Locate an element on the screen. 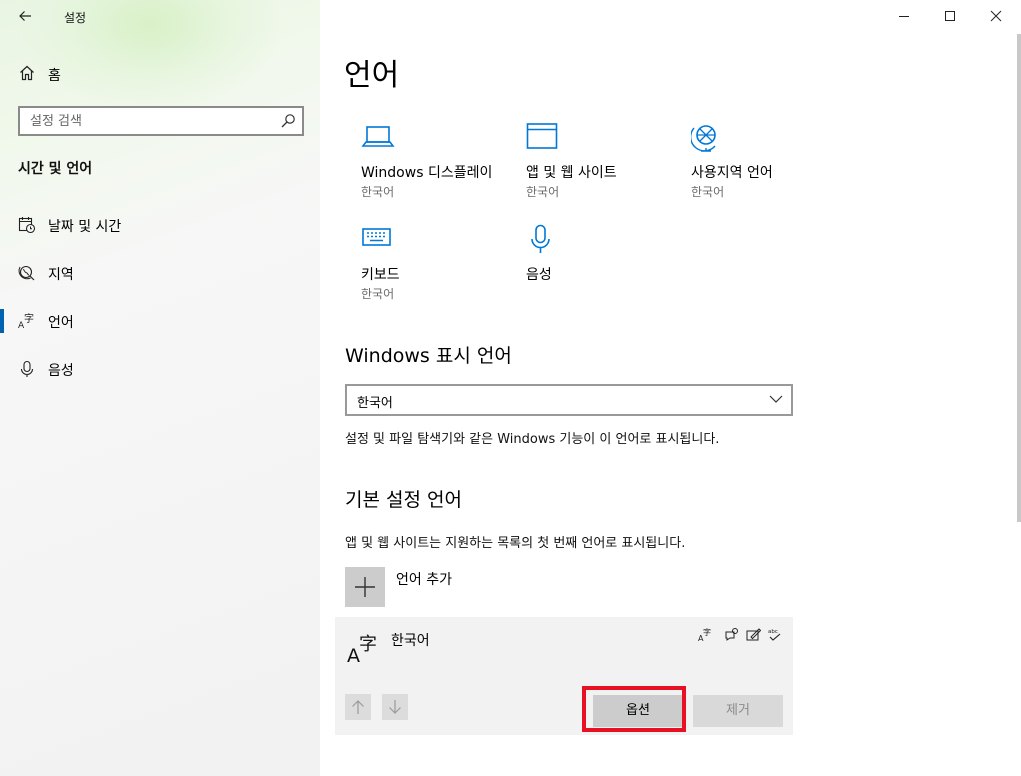  sidebar-item-region: 지역 is located at coordinates (160, 273).